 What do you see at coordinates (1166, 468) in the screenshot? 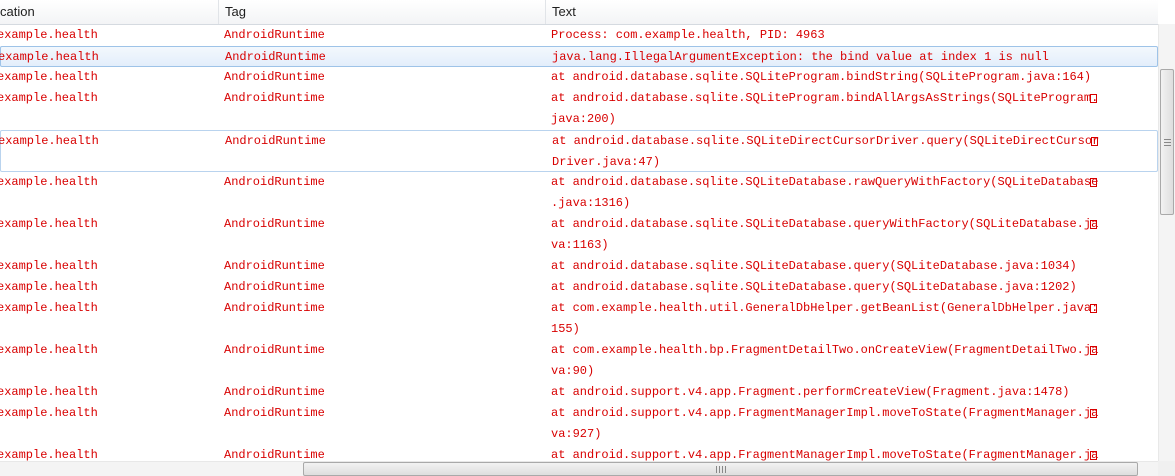
I see `scrollbar-corner` at bounding box center [1166, 468].